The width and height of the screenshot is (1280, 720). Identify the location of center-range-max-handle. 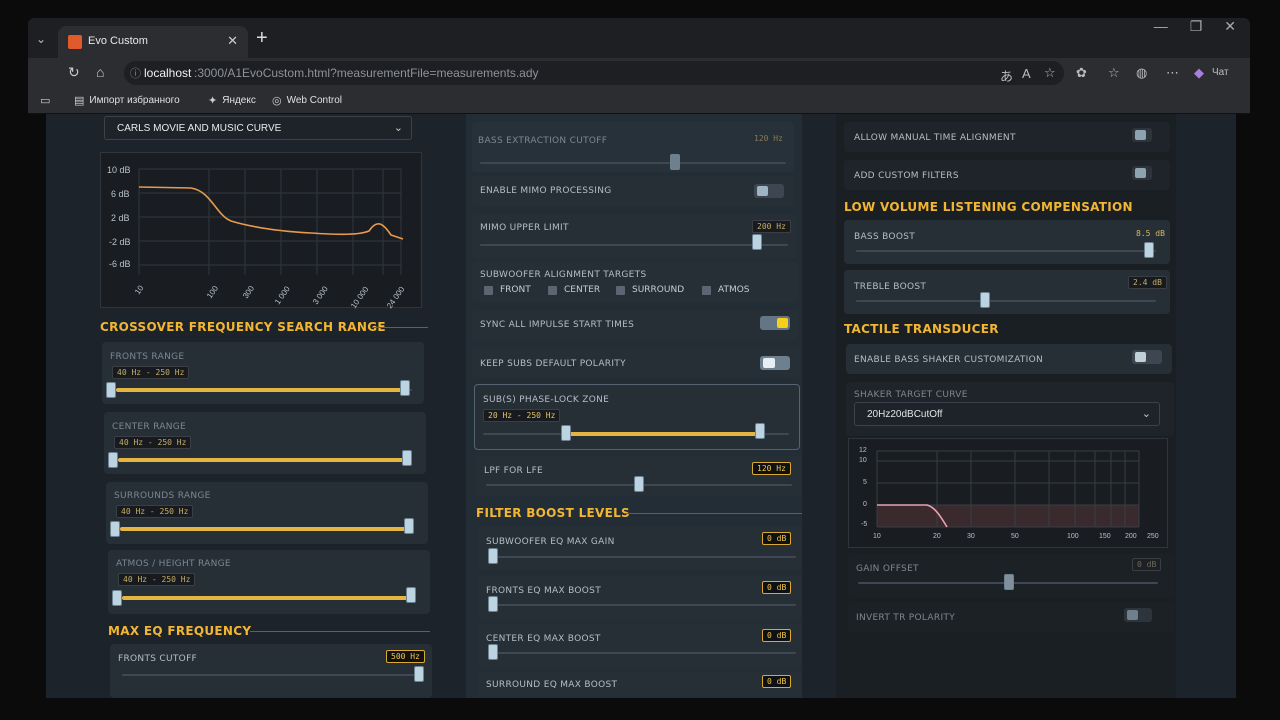
(407, 458).